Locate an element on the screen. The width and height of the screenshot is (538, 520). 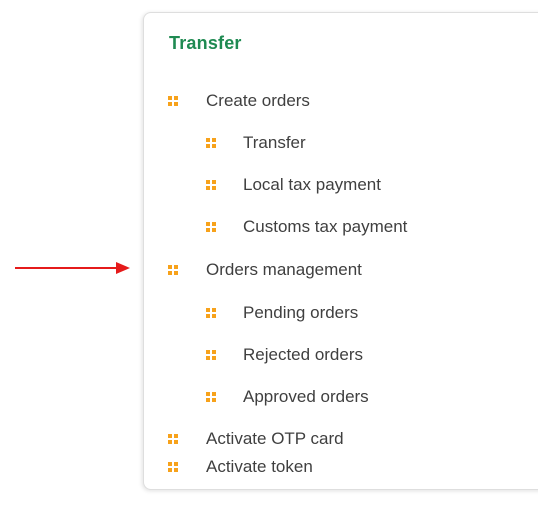
menu-item-activate-token: Activate token is located at coordinates (240, 467).